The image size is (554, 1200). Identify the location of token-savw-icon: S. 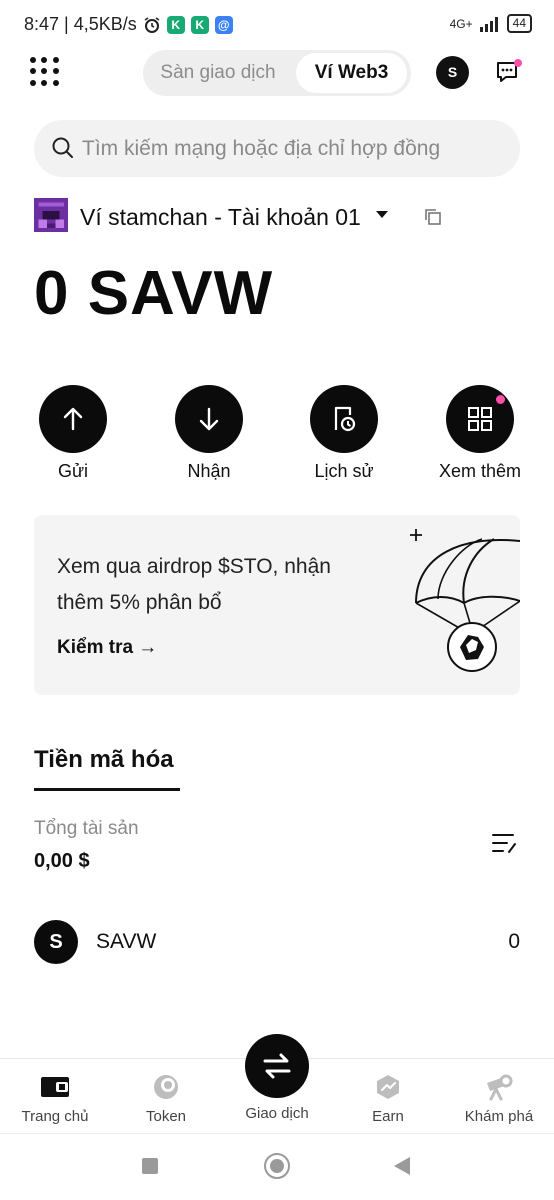
(56, 942).